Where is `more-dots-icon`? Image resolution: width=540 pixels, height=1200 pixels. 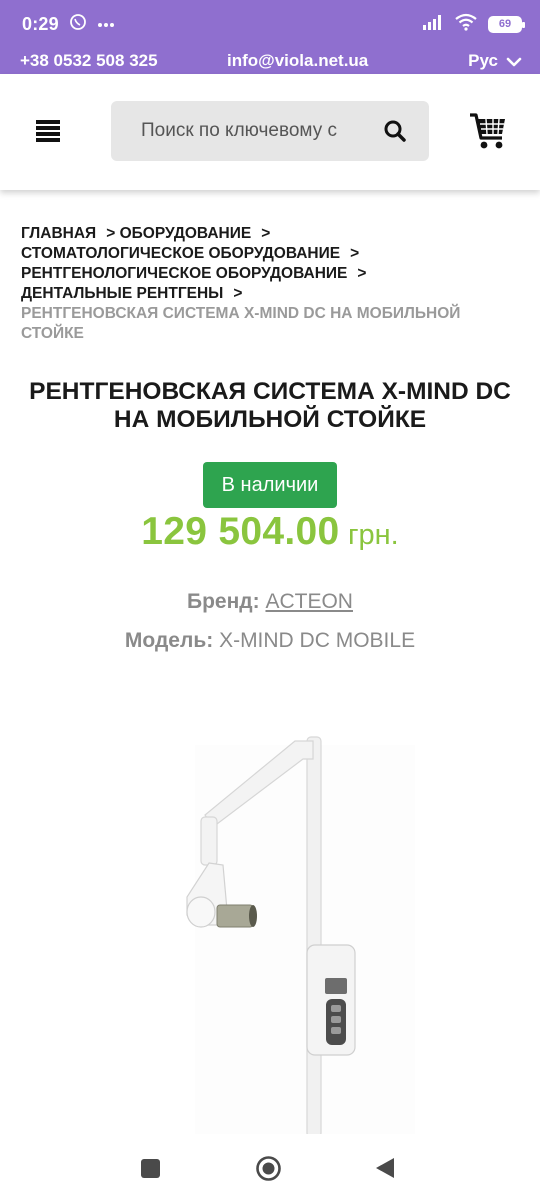
more-dots-icon is located at coordinates (106, 24).